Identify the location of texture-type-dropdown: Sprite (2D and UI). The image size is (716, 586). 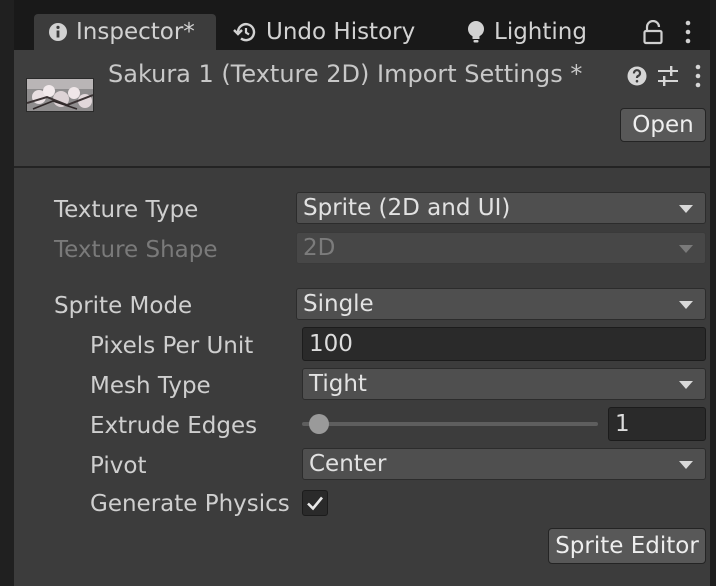
(501, 208).